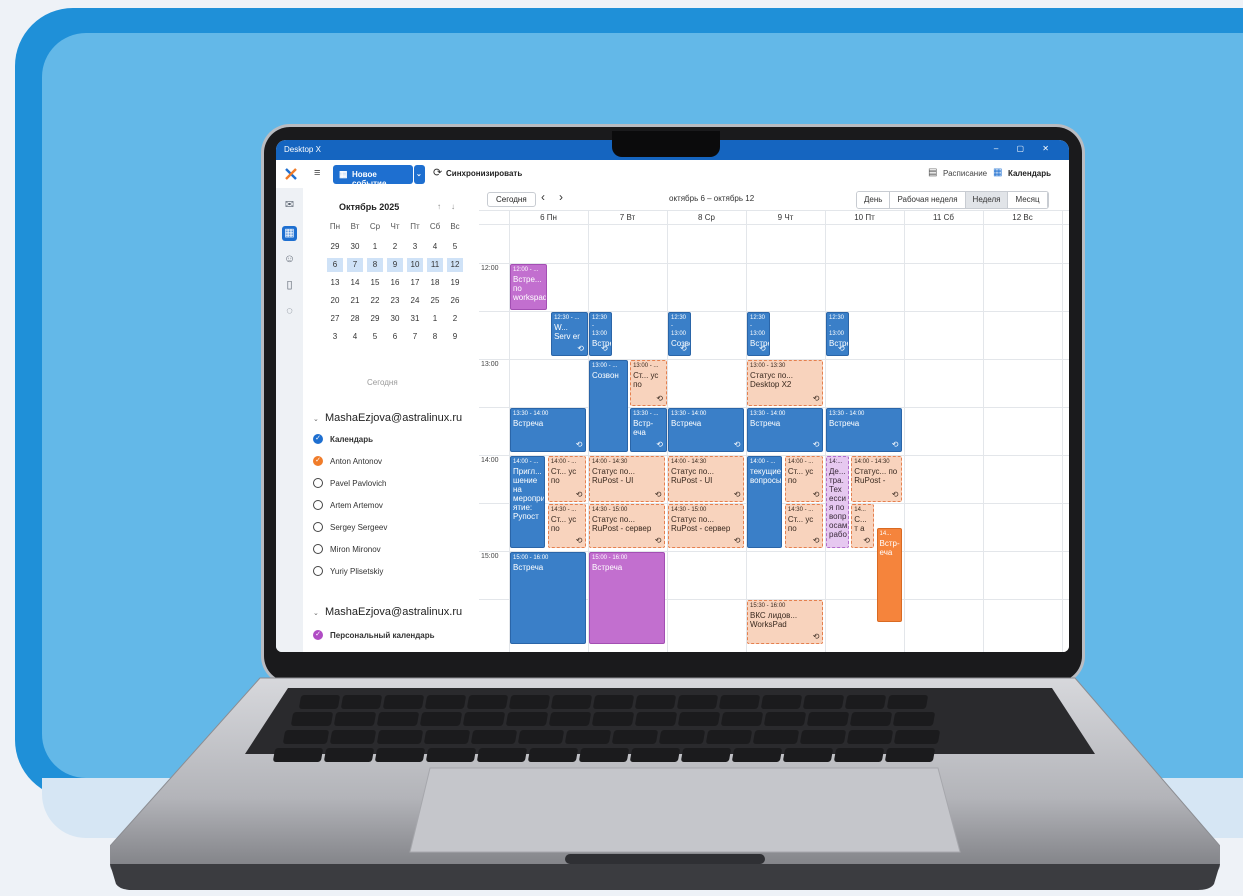  Describe the element at coordinates (415, 283) in the screenshot. I see `mini-calendar-day: 17` at that location.